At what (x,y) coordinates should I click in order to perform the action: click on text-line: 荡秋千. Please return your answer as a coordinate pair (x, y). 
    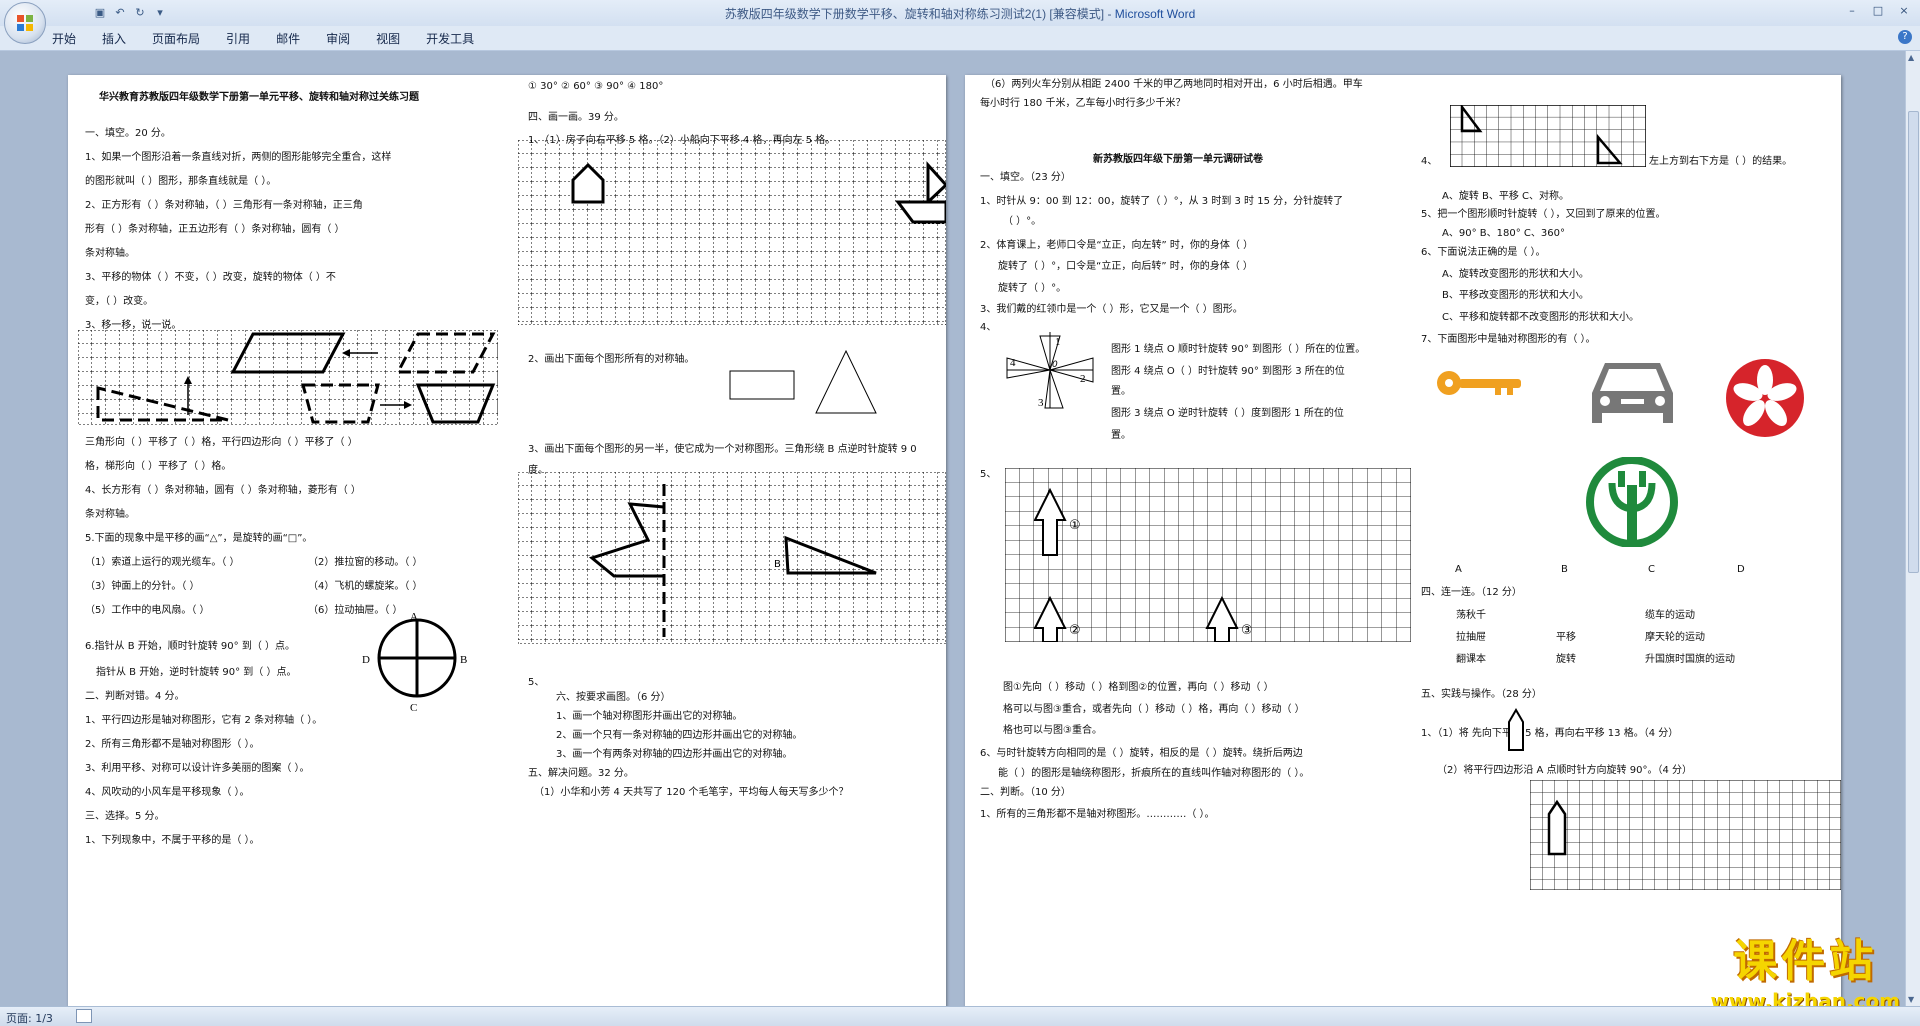
    Looking at the image, I should click on (1471, 615).